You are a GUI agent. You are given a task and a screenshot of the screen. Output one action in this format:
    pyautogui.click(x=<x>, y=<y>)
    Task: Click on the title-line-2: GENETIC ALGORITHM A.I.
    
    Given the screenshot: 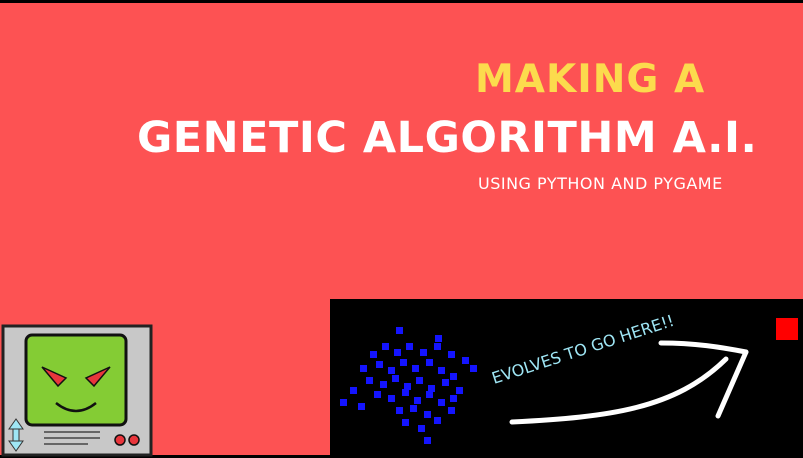 What is the action you would take?
    pyautogui.click(x=447, y=138)
    